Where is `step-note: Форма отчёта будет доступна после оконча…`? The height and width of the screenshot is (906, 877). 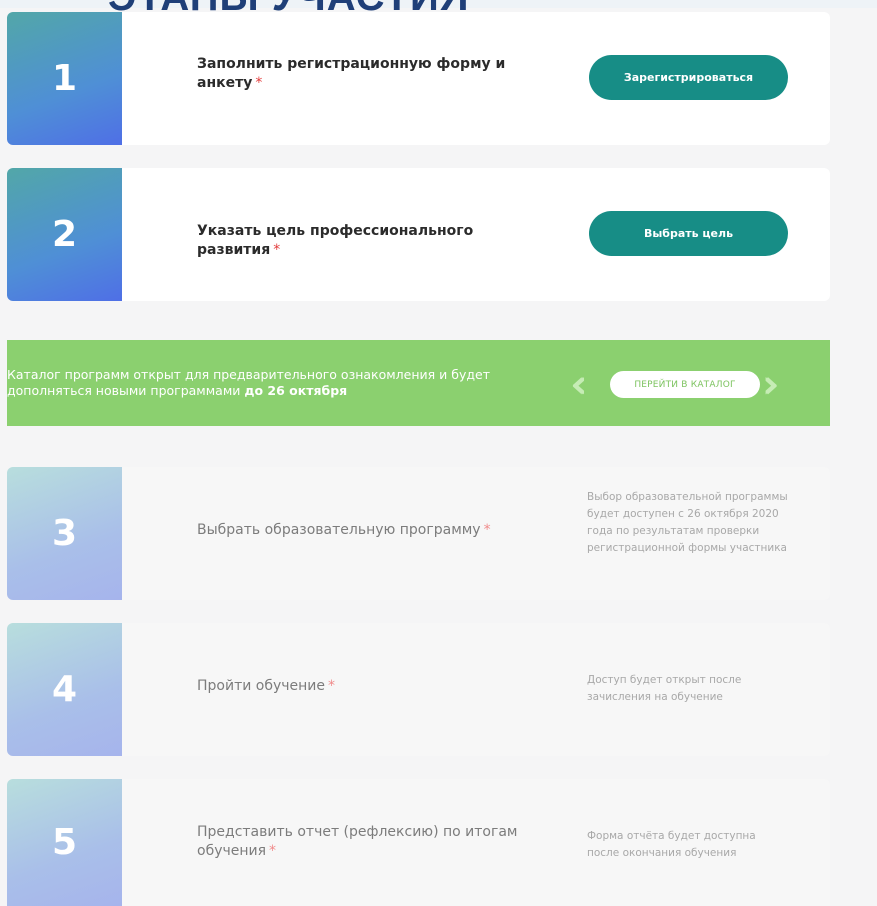 step-note: Форма отчёта будет доступна после оконча… is located at coordinates (671, 844).